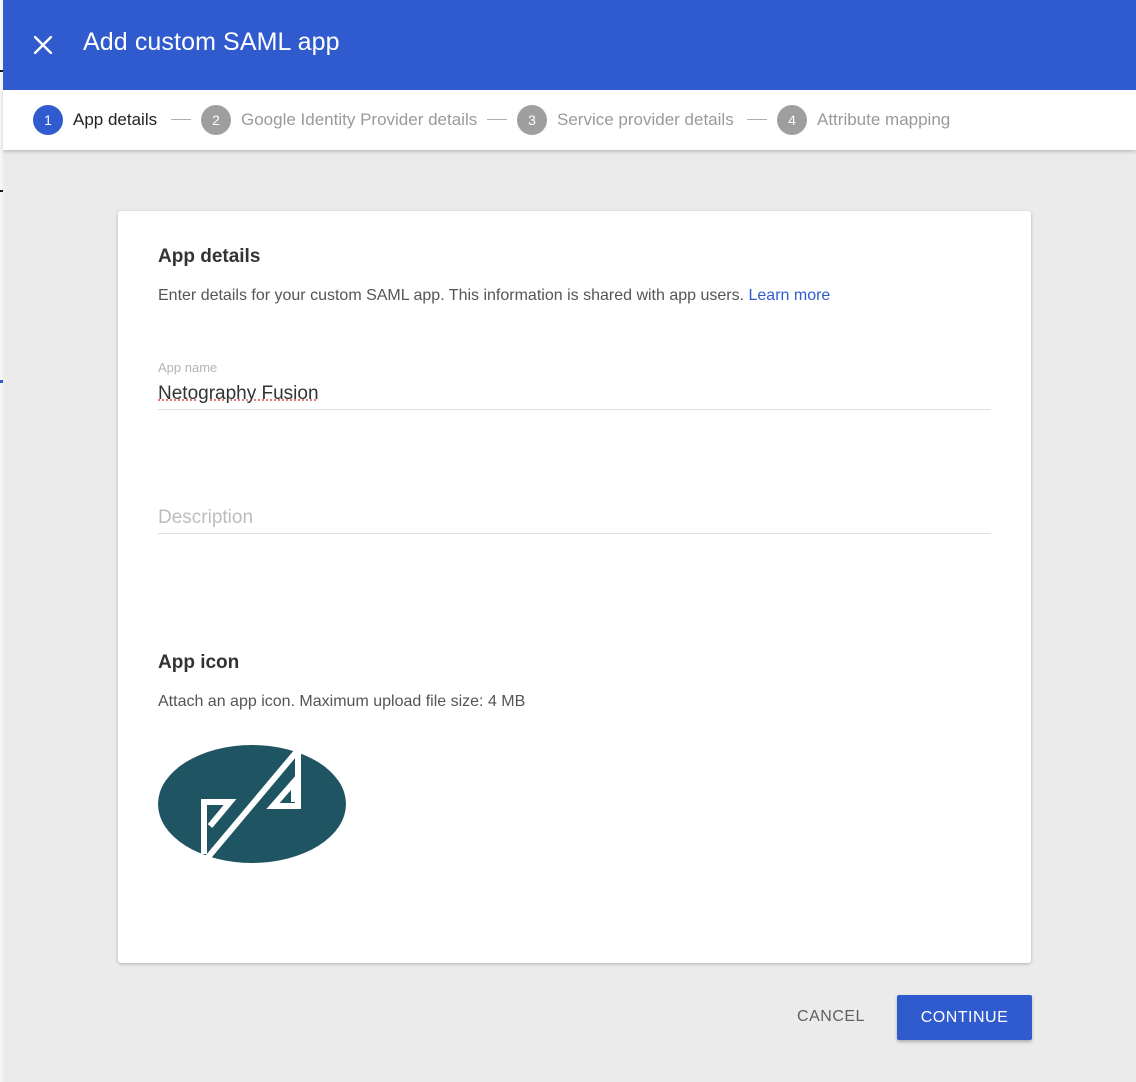  What do you see at coordinates (199, 662) in the screenshot?
I see `app-icon-heading: App icon` at bounding box center [199, 662].